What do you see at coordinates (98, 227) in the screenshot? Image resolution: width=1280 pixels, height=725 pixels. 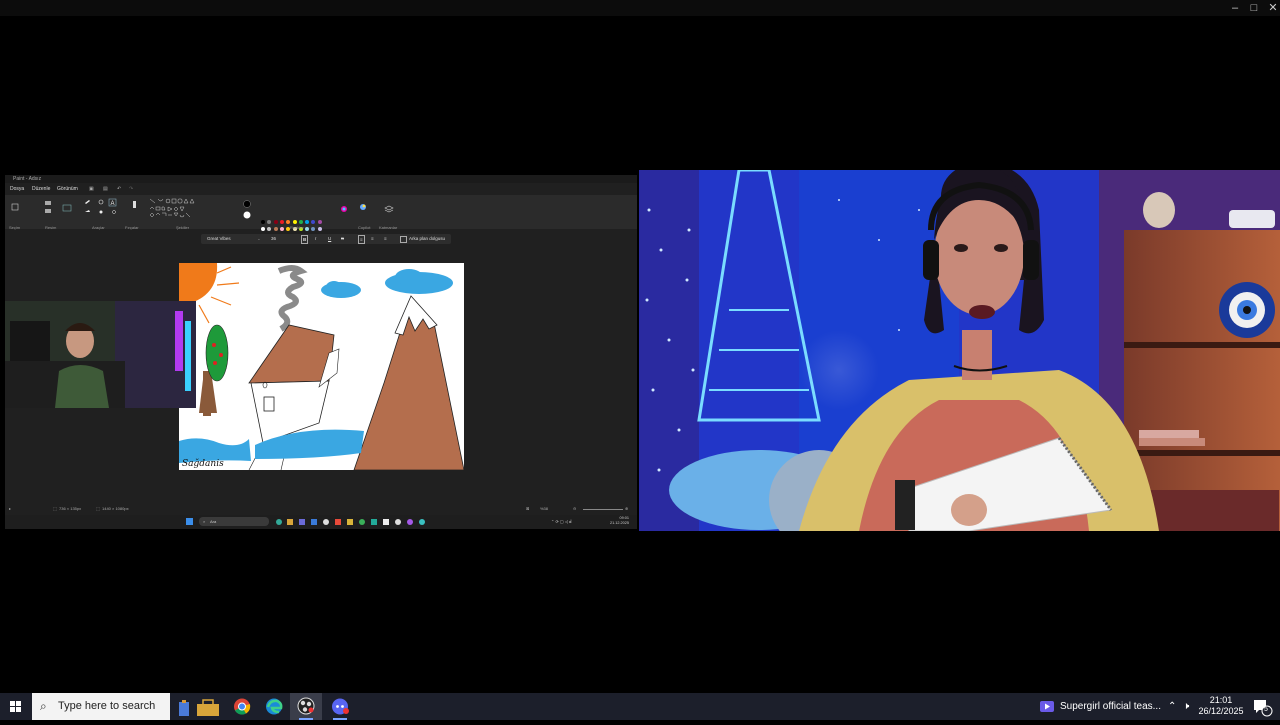 I see `group-label: Araçlar` at bounding box center [98, 227].